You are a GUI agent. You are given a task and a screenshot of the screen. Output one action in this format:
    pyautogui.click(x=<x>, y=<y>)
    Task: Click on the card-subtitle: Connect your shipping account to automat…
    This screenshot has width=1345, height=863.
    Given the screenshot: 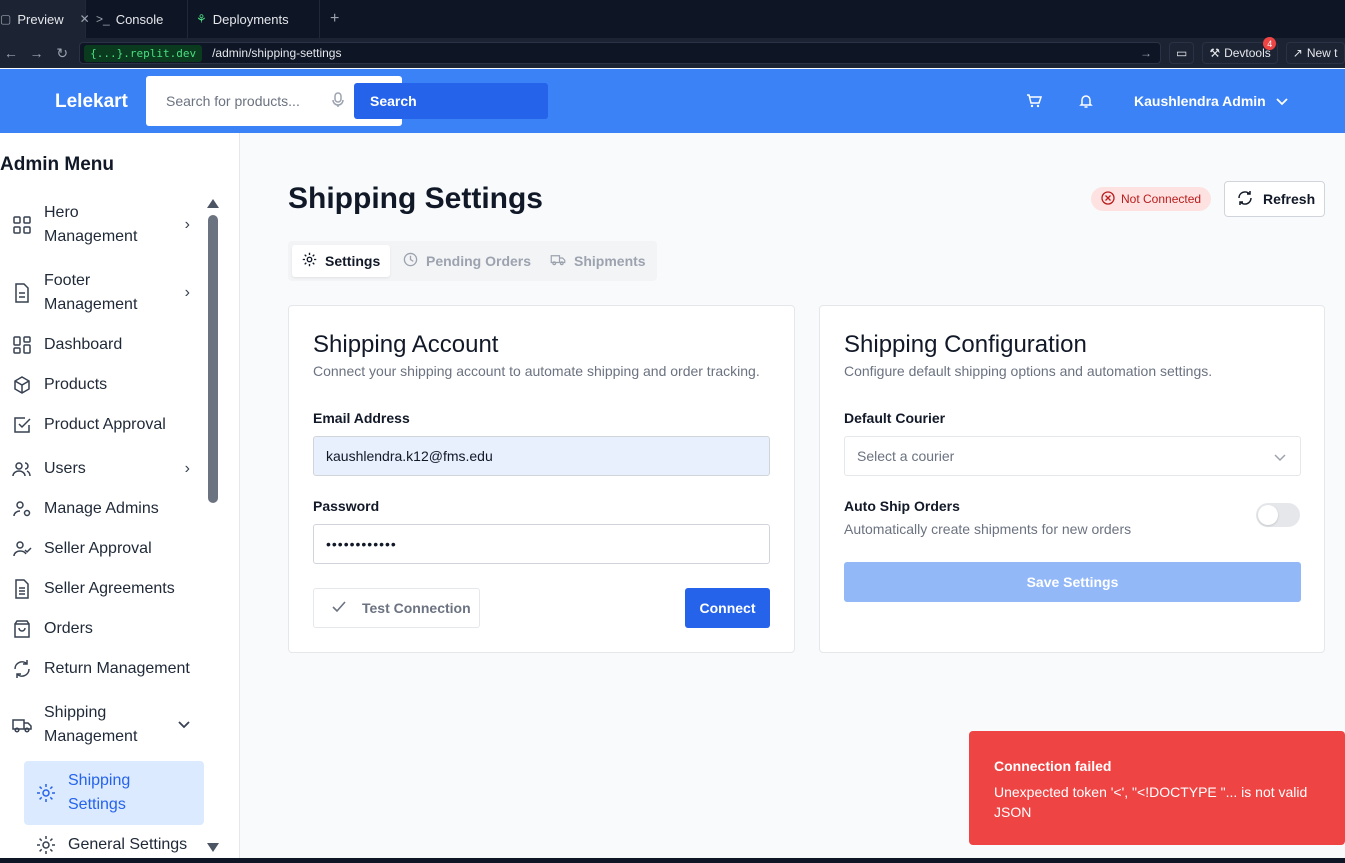 What is the action you would take?
    pyautogui.click(x=536, y=371)
    